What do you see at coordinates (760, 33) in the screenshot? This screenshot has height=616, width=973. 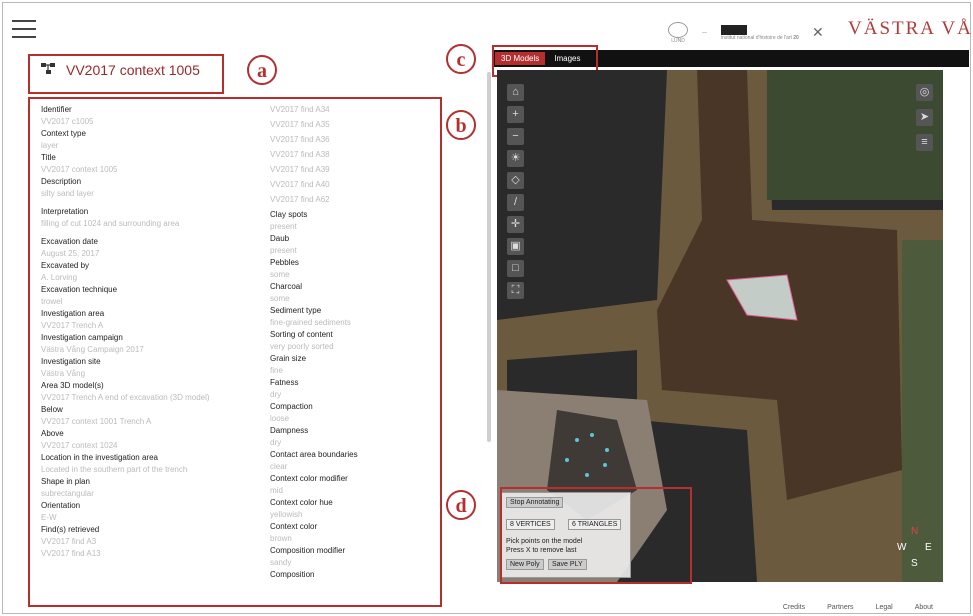 I see `inha-logo: institut national d'histoire de l'art 20` at bounding box center [760, 33].